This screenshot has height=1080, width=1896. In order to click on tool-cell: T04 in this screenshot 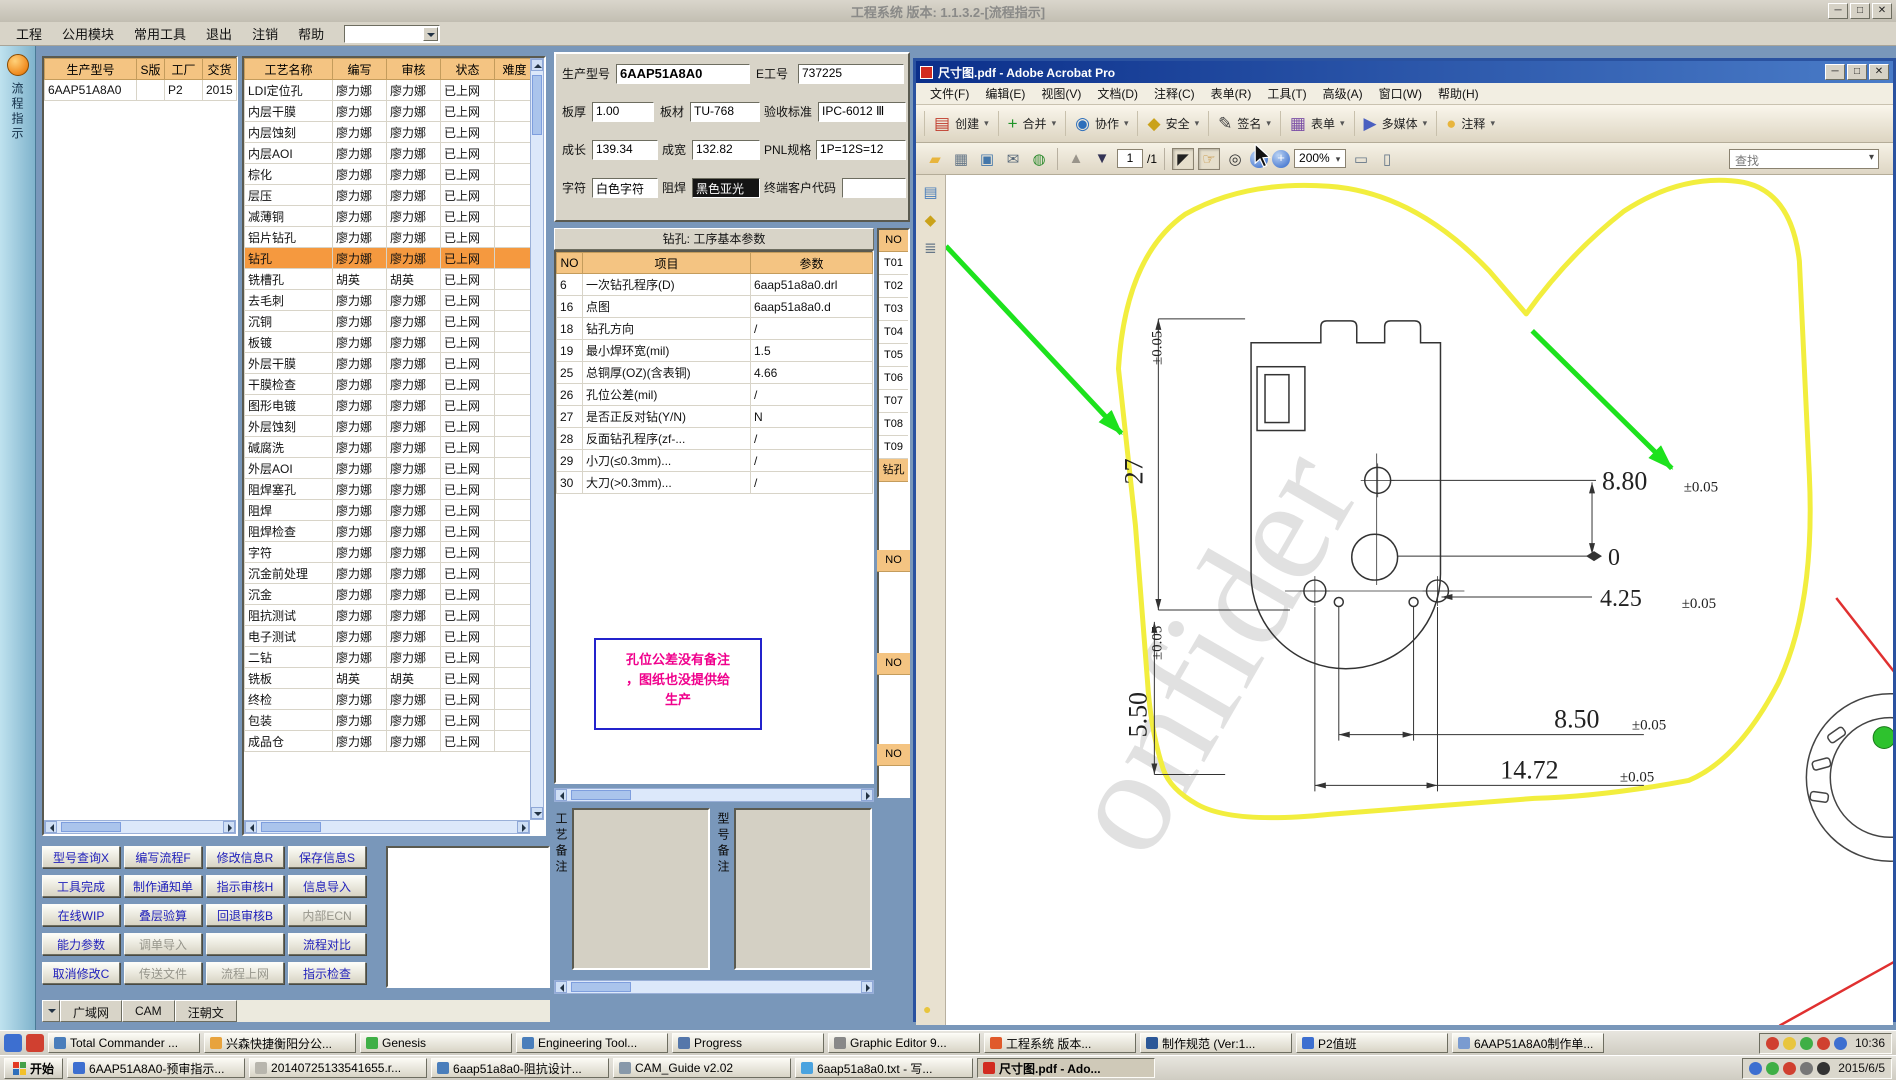, I will do `click(893, 332)`.